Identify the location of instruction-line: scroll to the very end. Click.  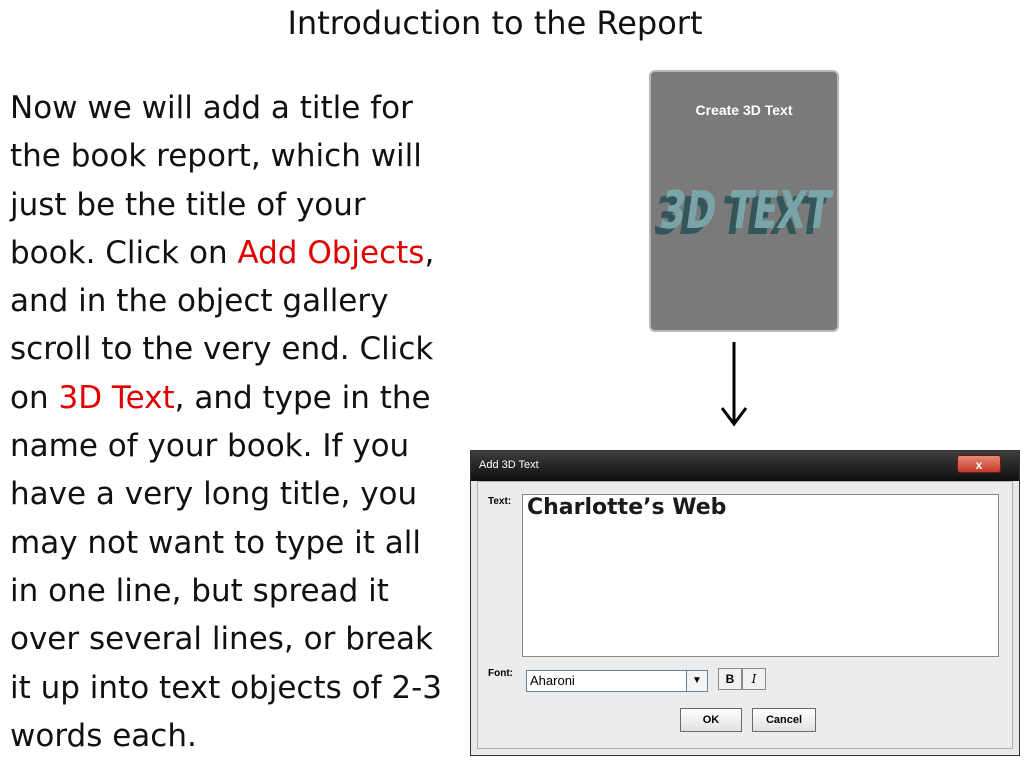
(222, 349).